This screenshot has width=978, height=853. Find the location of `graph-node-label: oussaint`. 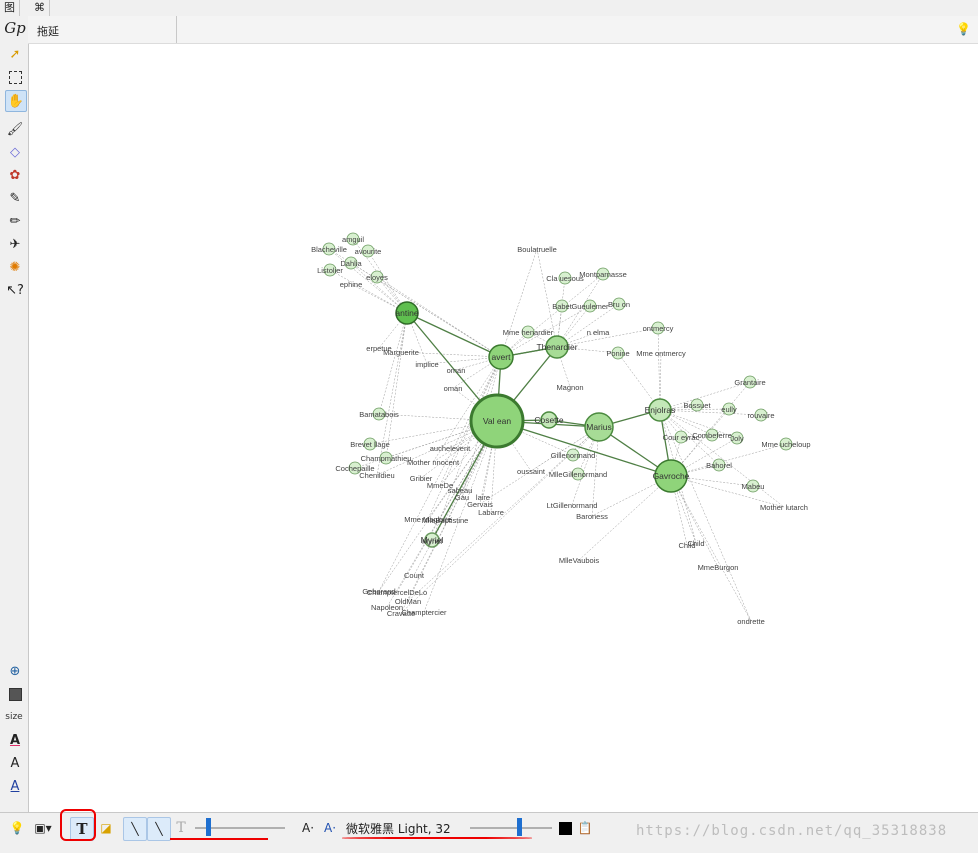

graph-node-label: oussaint is located at coordinates (531, 471).